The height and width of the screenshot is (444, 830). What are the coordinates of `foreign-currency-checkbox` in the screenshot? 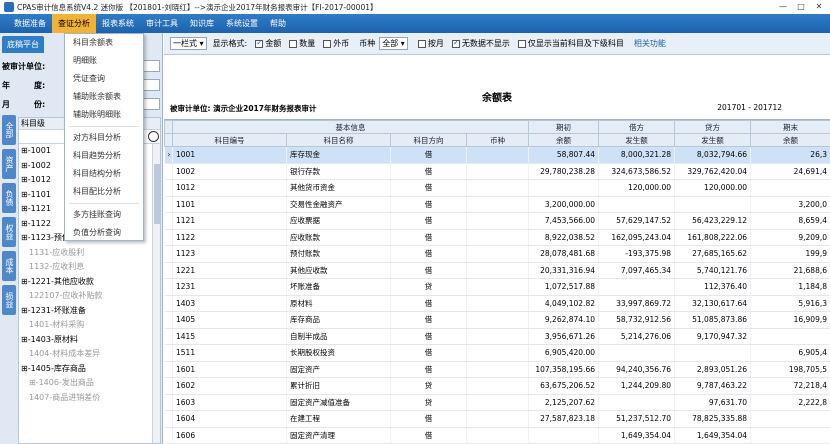 It's located at (327, 43).